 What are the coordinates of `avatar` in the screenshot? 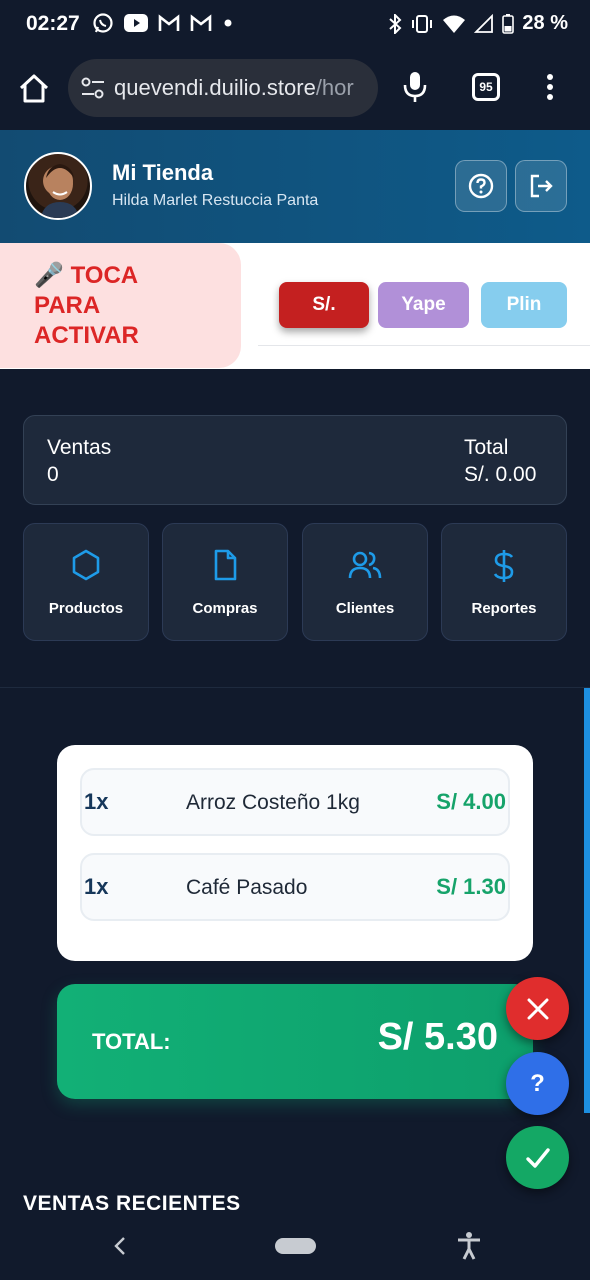 It's located at (58, 186).